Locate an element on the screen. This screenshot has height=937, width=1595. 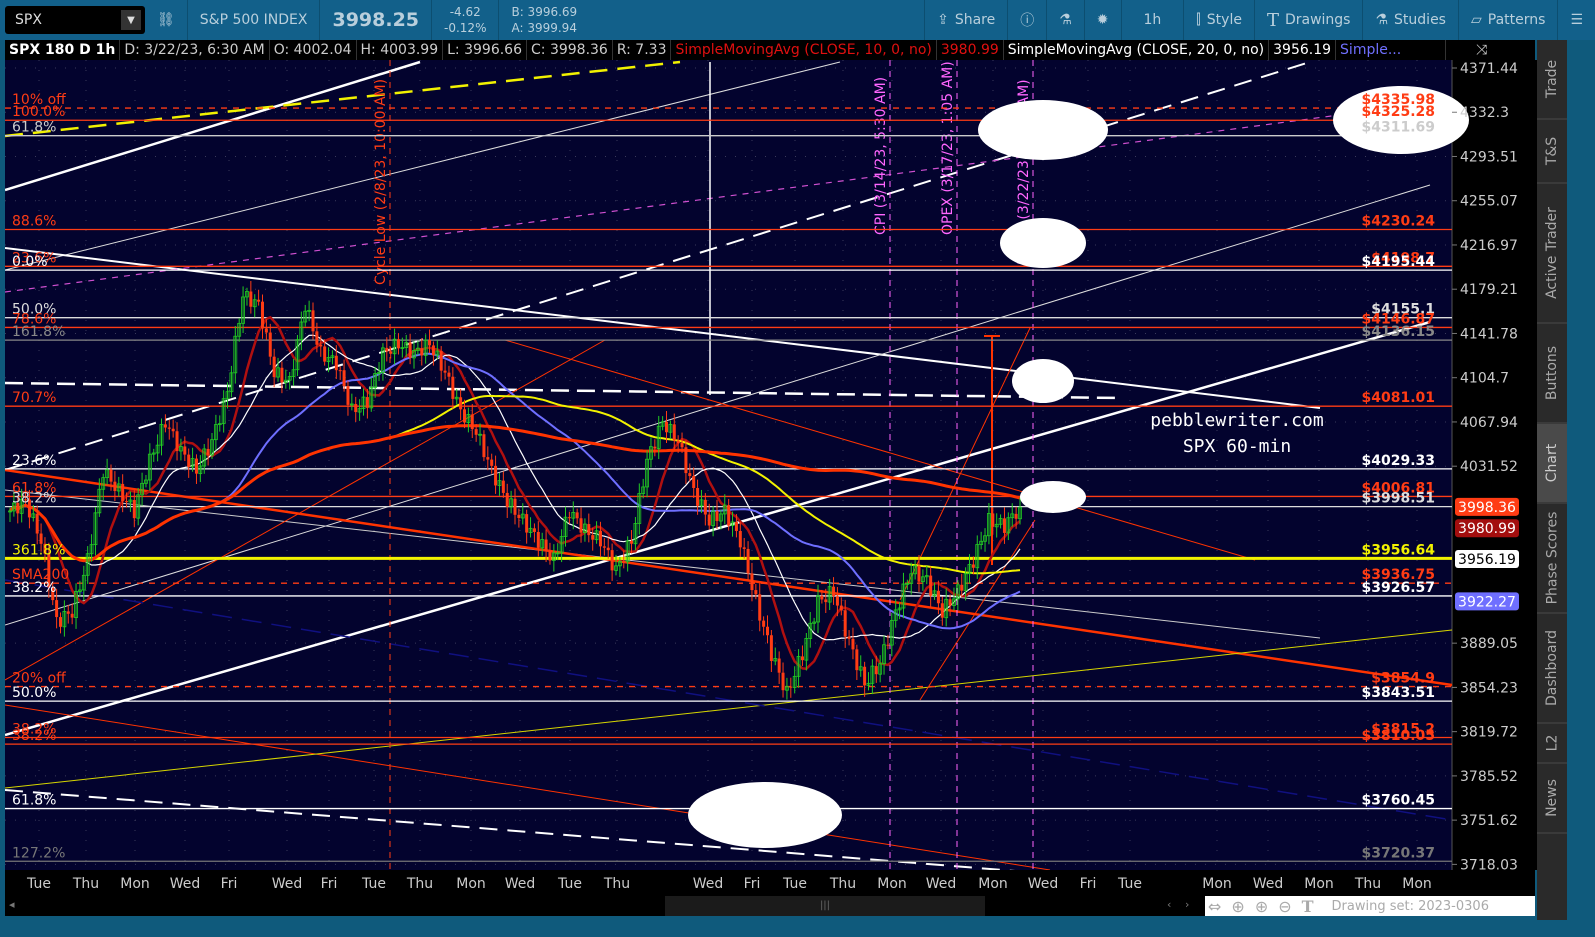
studies-button: ⚗ Studies is located at coordinates (1410, 20).